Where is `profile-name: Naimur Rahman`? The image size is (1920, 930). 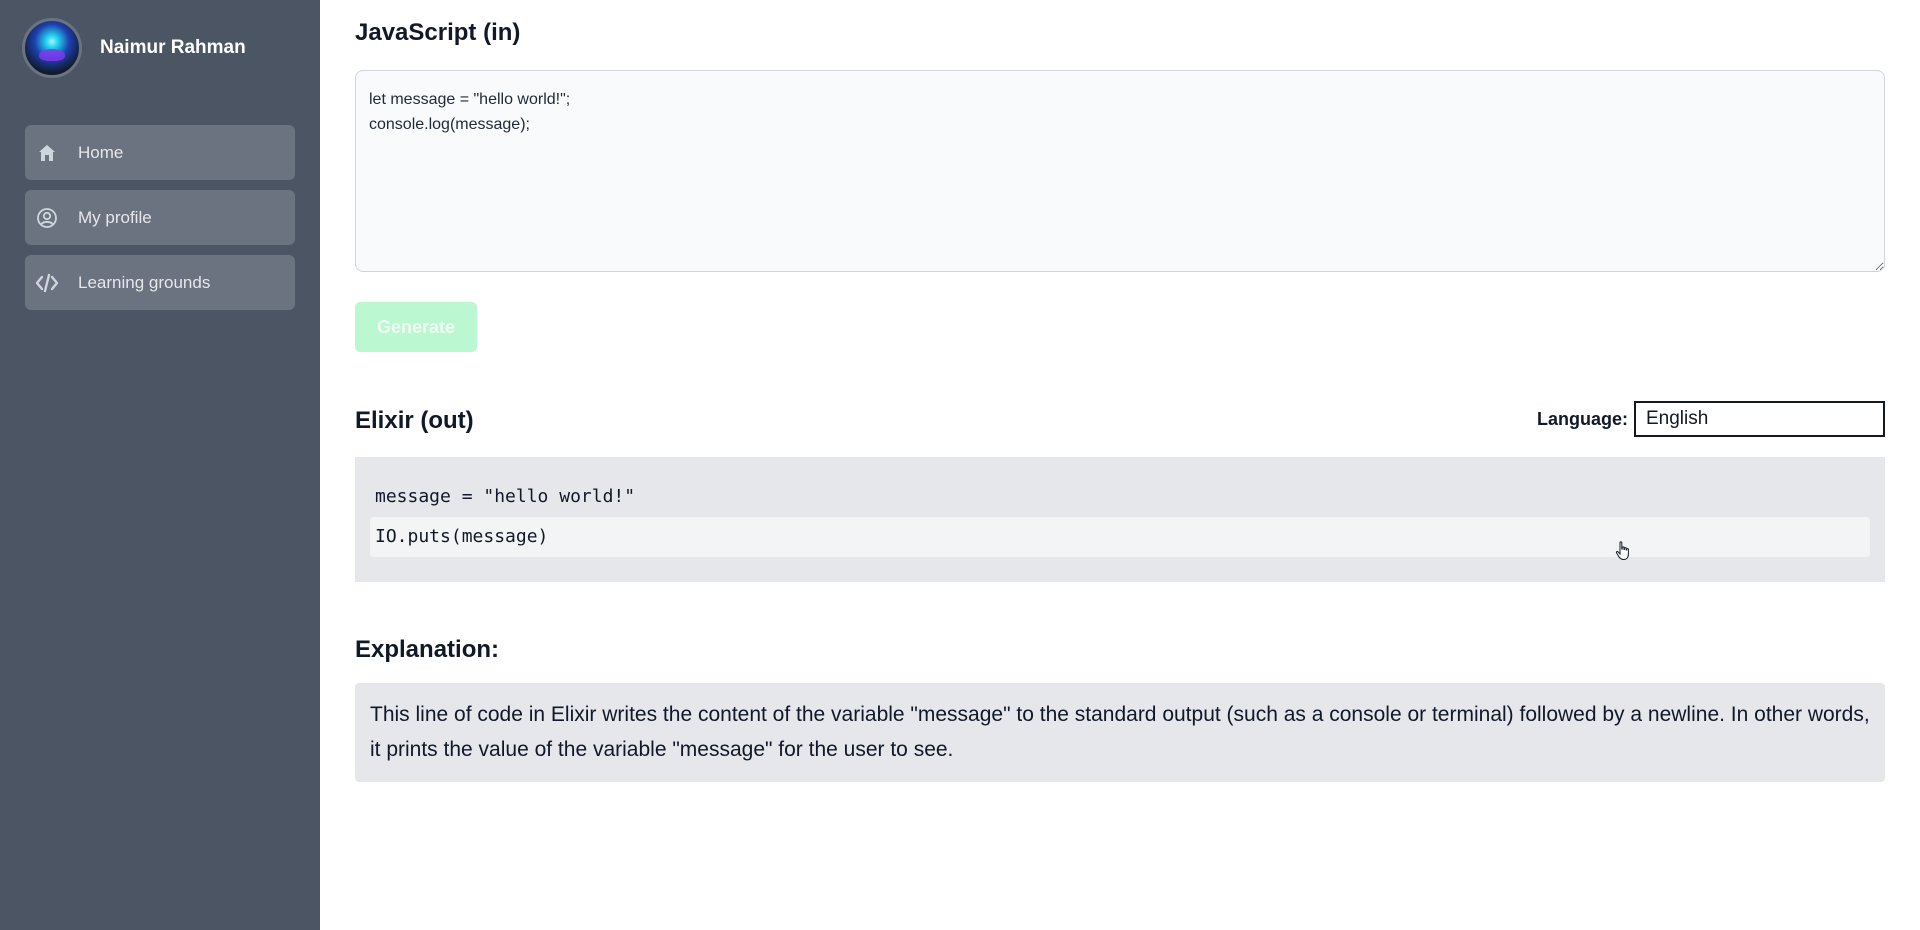
profile-name: Naimur Rahman is located at coordinates (173, 47).